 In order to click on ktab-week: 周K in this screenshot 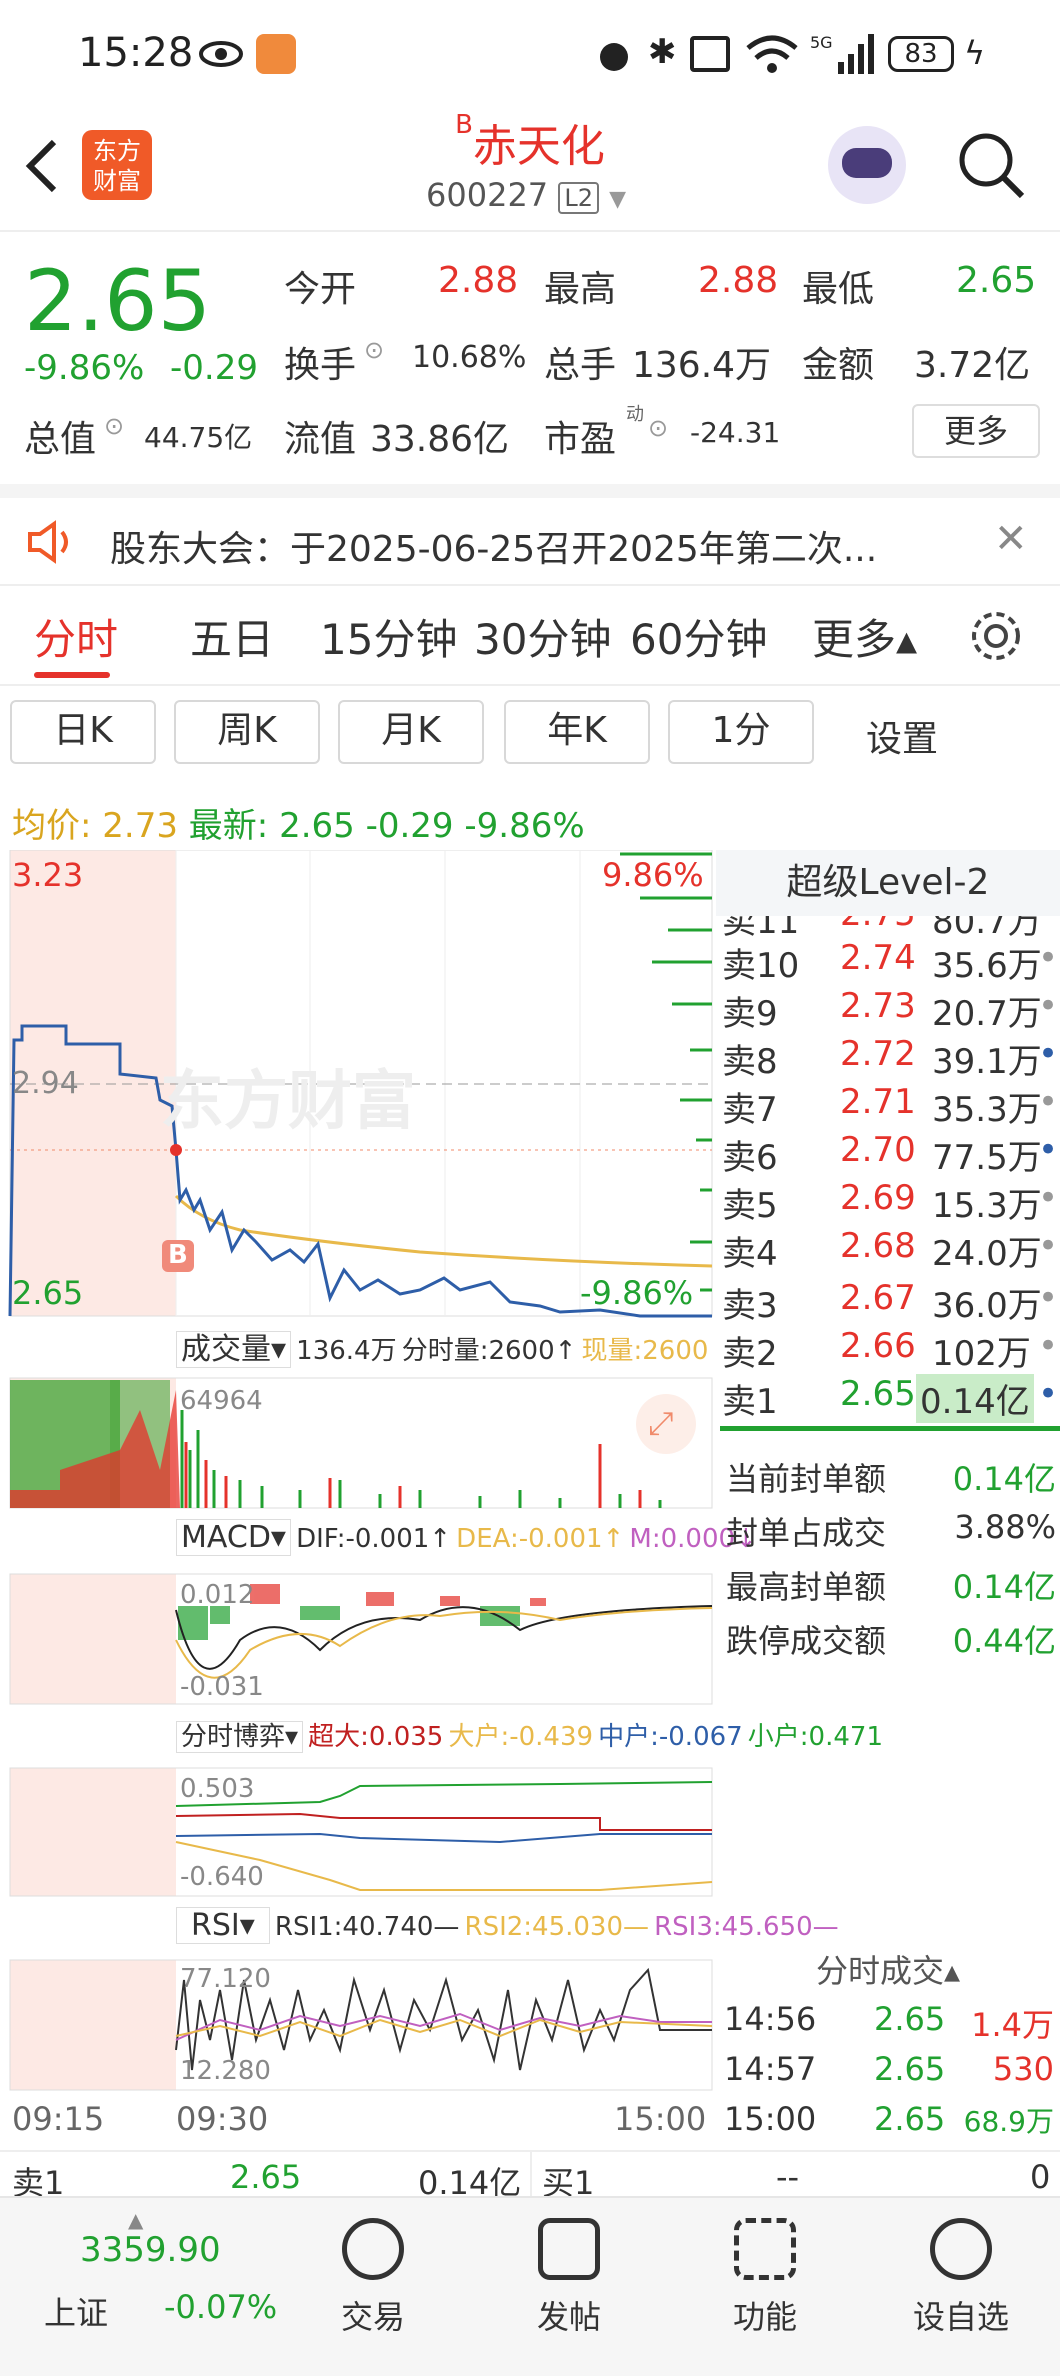, I will do `click(247, 732)`.